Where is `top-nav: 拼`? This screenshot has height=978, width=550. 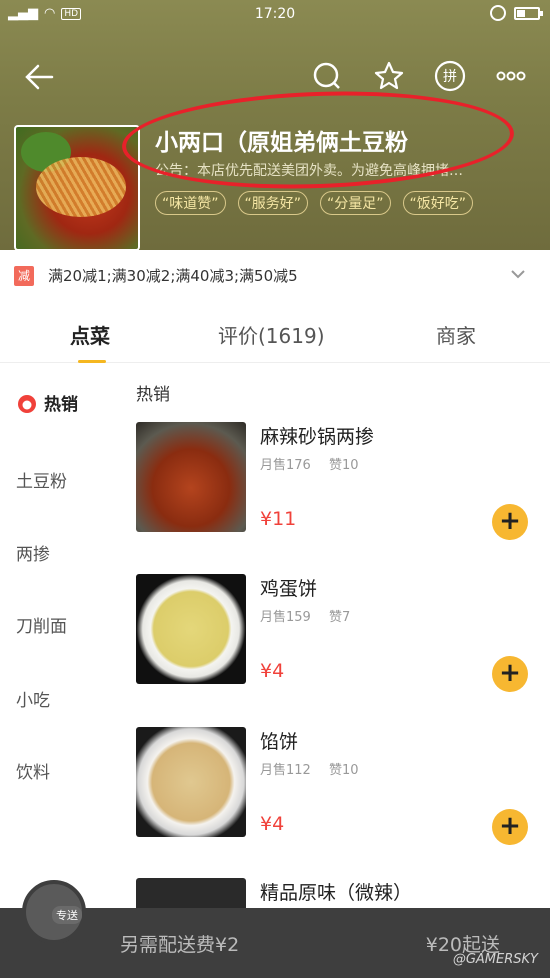 top-nav: 拼 is located at coordinates (275, 77).